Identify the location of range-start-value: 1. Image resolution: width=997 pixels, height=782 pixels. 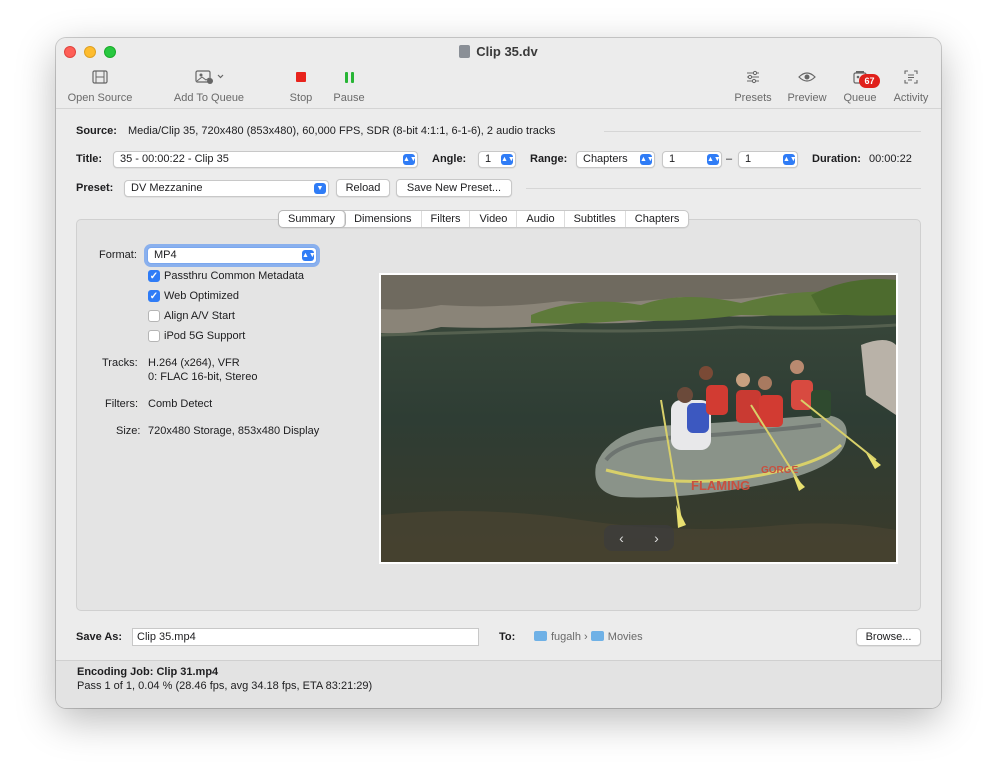
(672, 159).